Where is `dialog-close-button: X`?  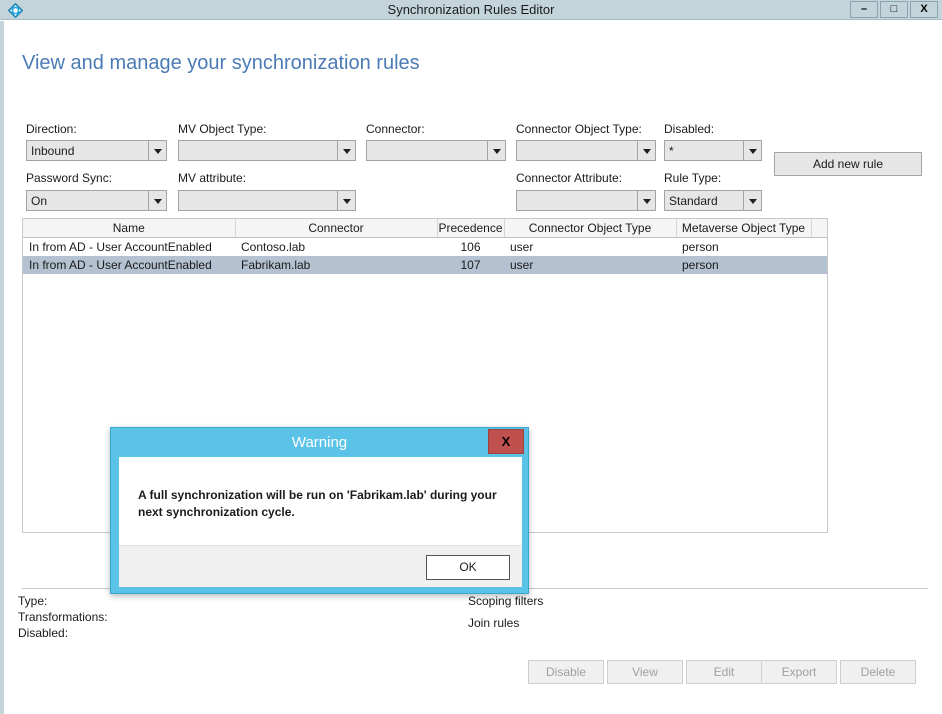 dialog-close-button: X is located at coordinates (506, 441).